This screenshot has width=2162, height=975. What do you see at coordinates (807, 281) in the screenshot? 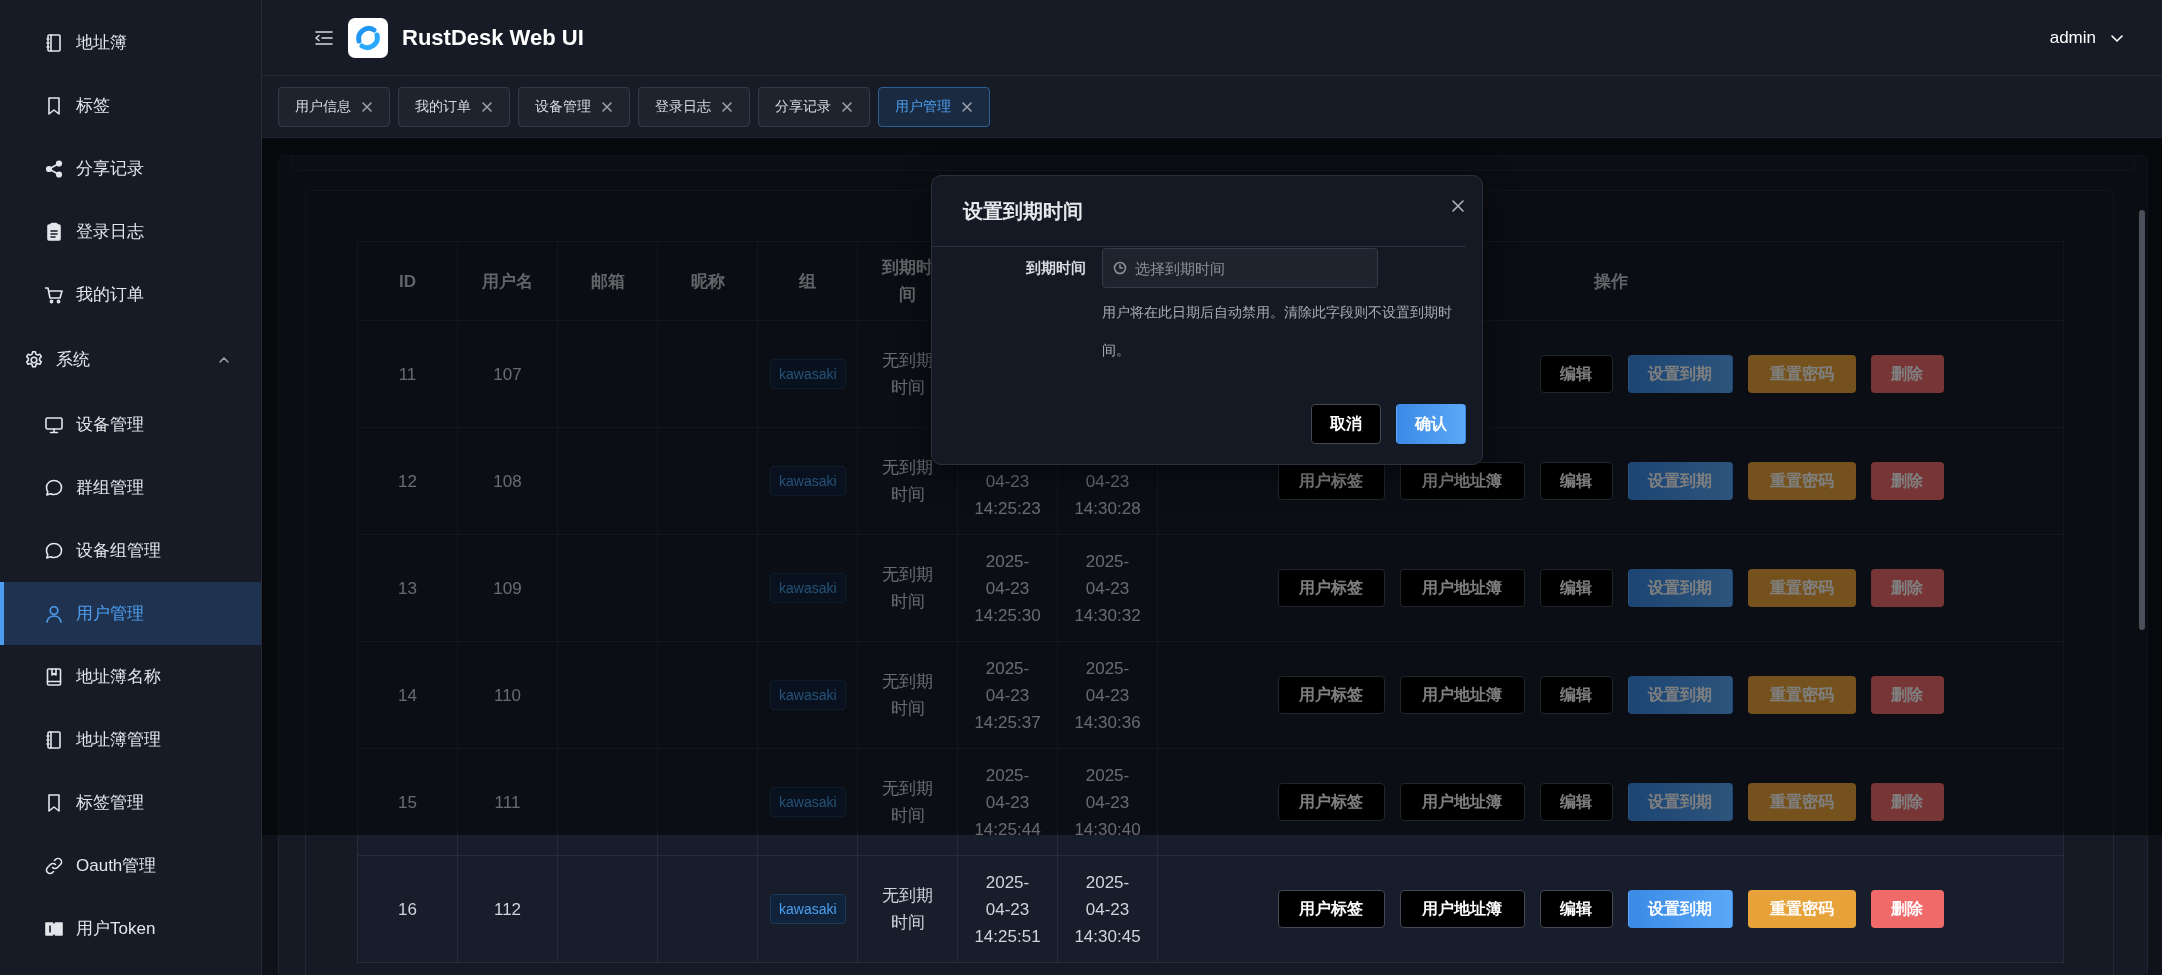
I see `column-header: 组` at bounding box center [807, 281].